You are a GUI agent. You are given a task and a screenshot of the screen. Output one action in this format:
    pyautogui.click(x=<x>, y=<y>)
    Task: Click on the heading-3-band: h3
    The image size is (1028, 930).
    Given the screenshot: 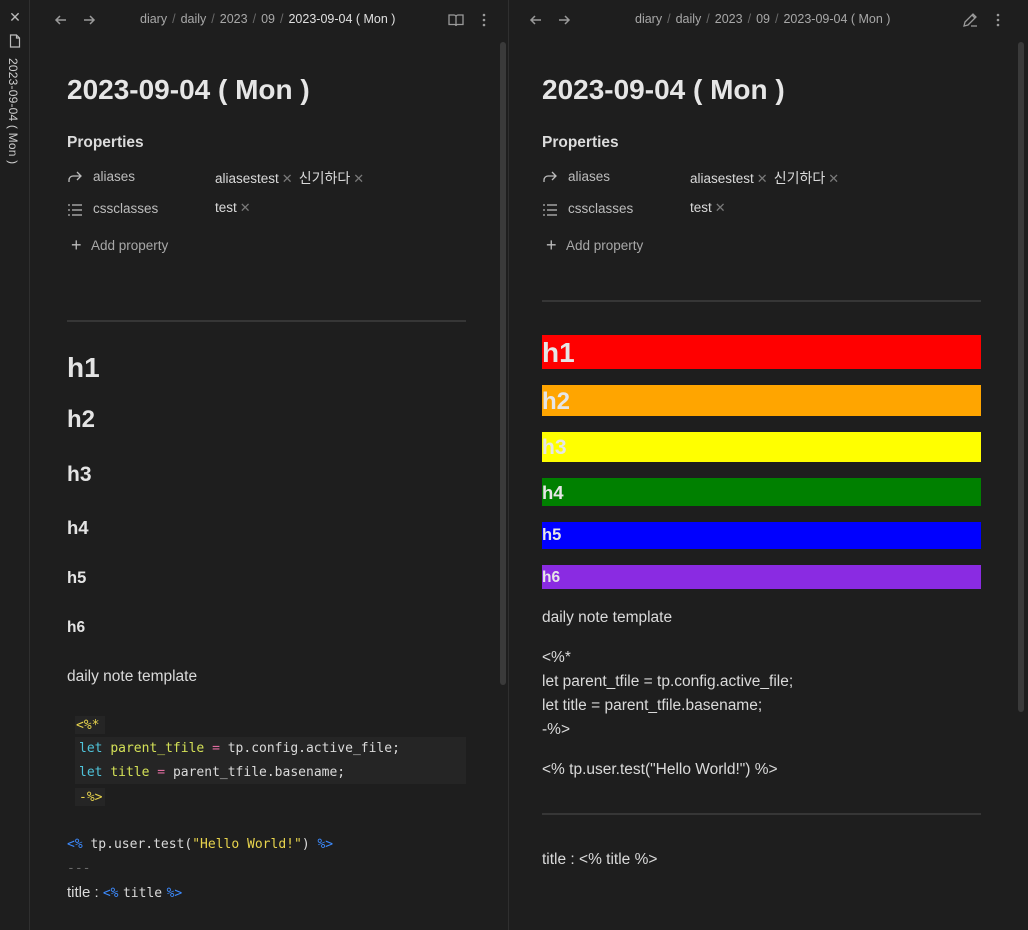 What is the action you would take?
    pyautogui.click(x=761, y=447)
    